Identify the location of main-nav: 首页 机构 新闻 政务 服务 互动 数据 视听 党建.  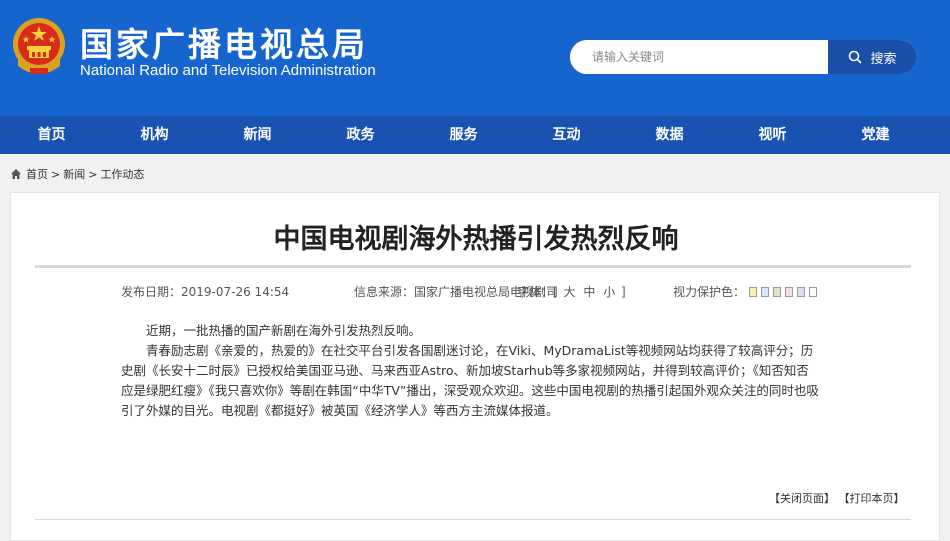
(475, 135).